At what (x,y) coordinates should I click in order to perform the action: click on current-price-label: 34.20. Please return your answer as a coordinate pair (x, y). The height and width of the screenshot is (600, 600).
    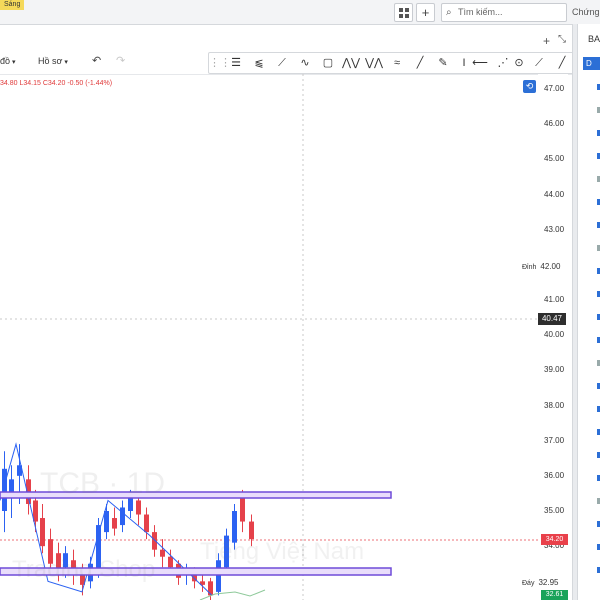
    Looking at the image, I should click on (554, 539).